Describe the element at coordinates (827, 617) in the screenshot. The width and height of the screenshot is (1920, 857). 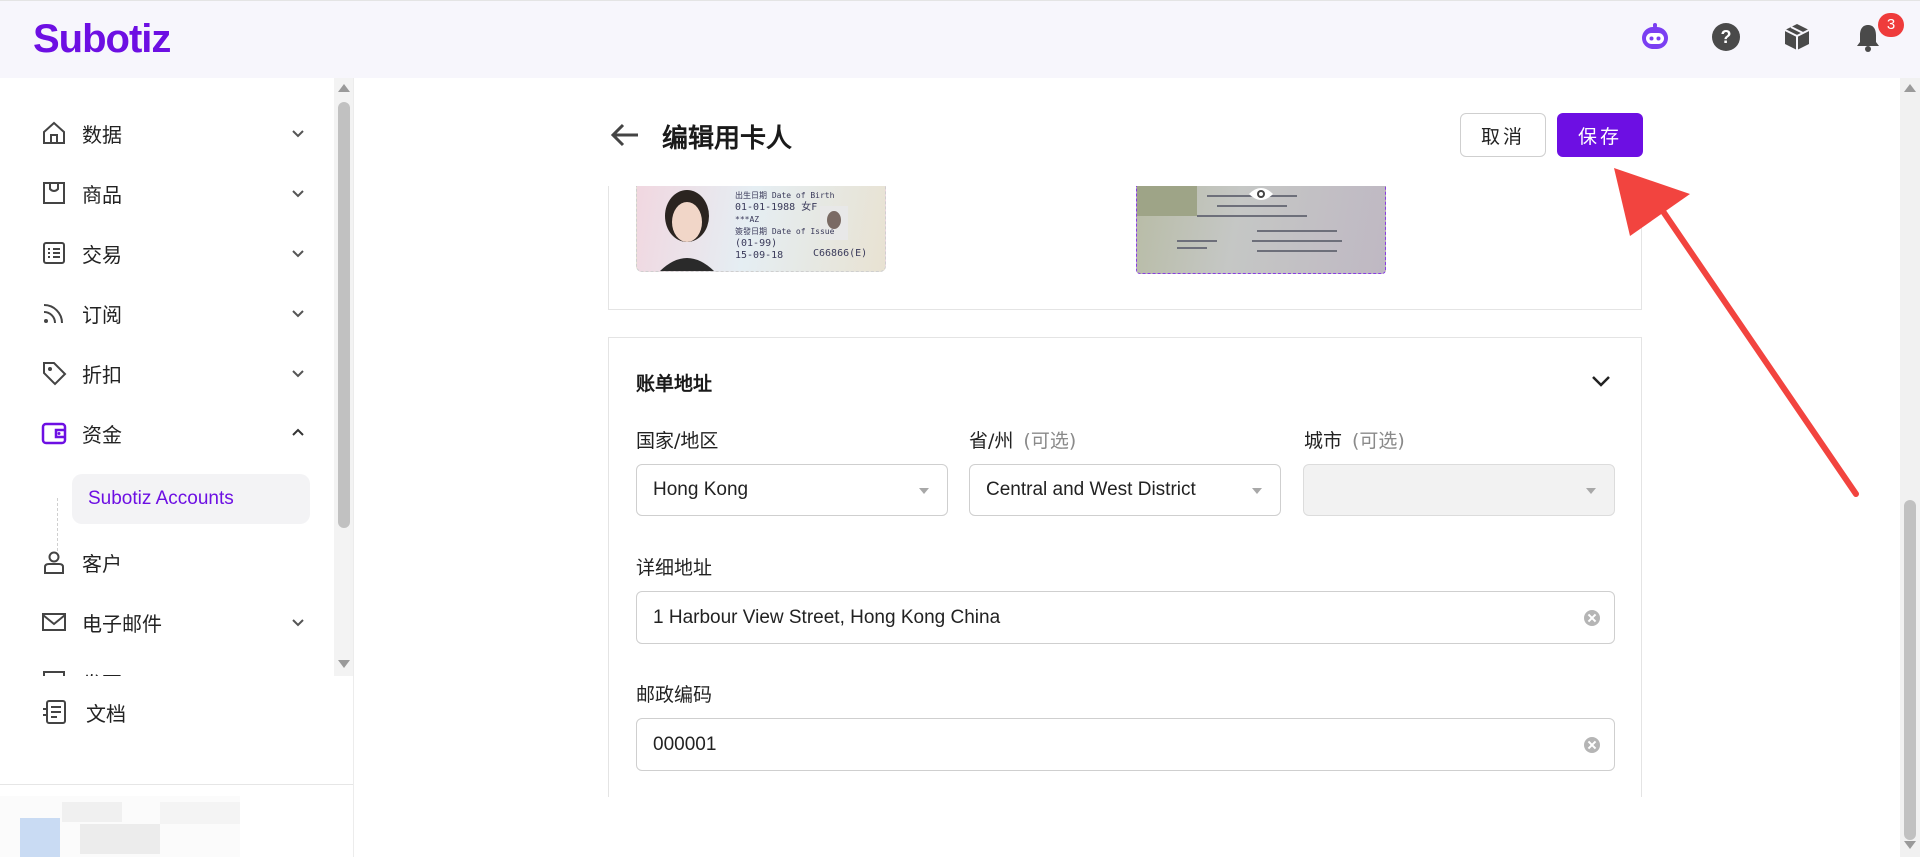
I see `address-input-value: 1 Harbour View Street, Hong Kong China` at that location.